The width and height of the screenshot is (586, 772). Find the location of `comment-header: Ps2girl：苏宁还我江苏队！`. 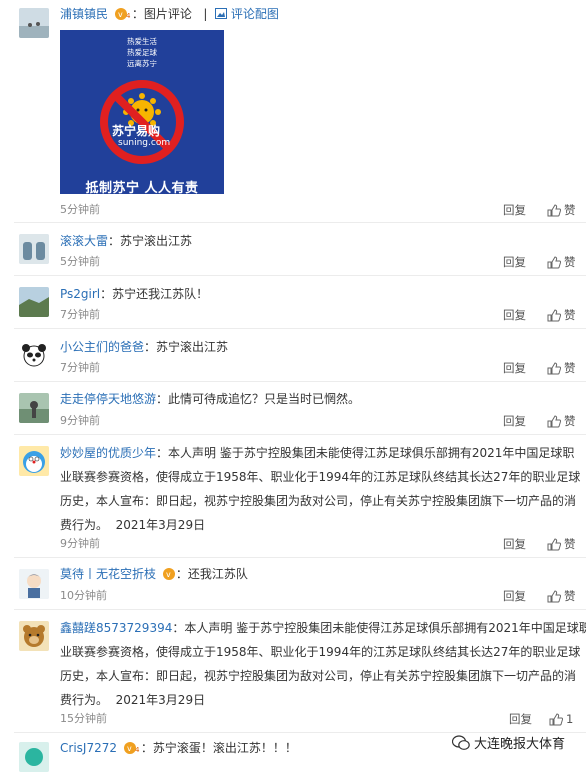

comment-header: Ps2girl：苏宁还我江苏队！ is located at coordinates (134, 294).